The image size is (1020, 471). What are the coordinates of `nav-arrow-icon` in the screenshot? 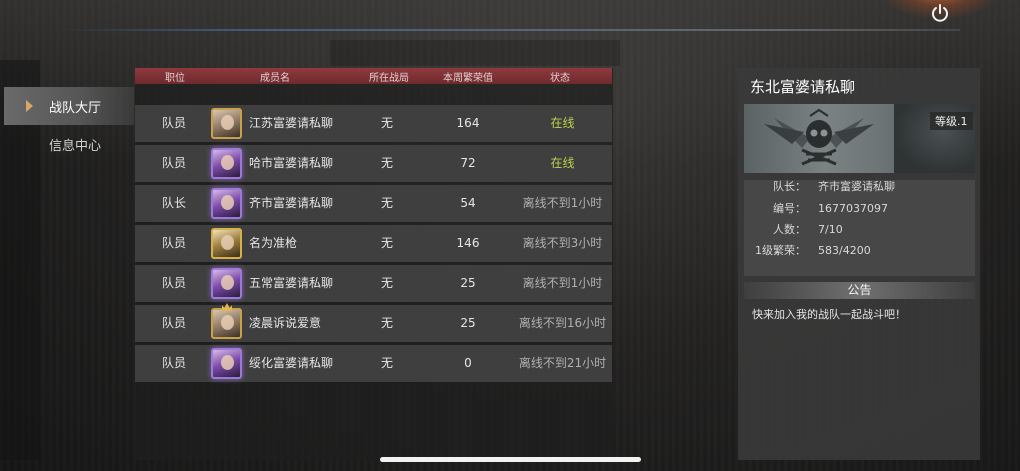 It's located at (29, 106).